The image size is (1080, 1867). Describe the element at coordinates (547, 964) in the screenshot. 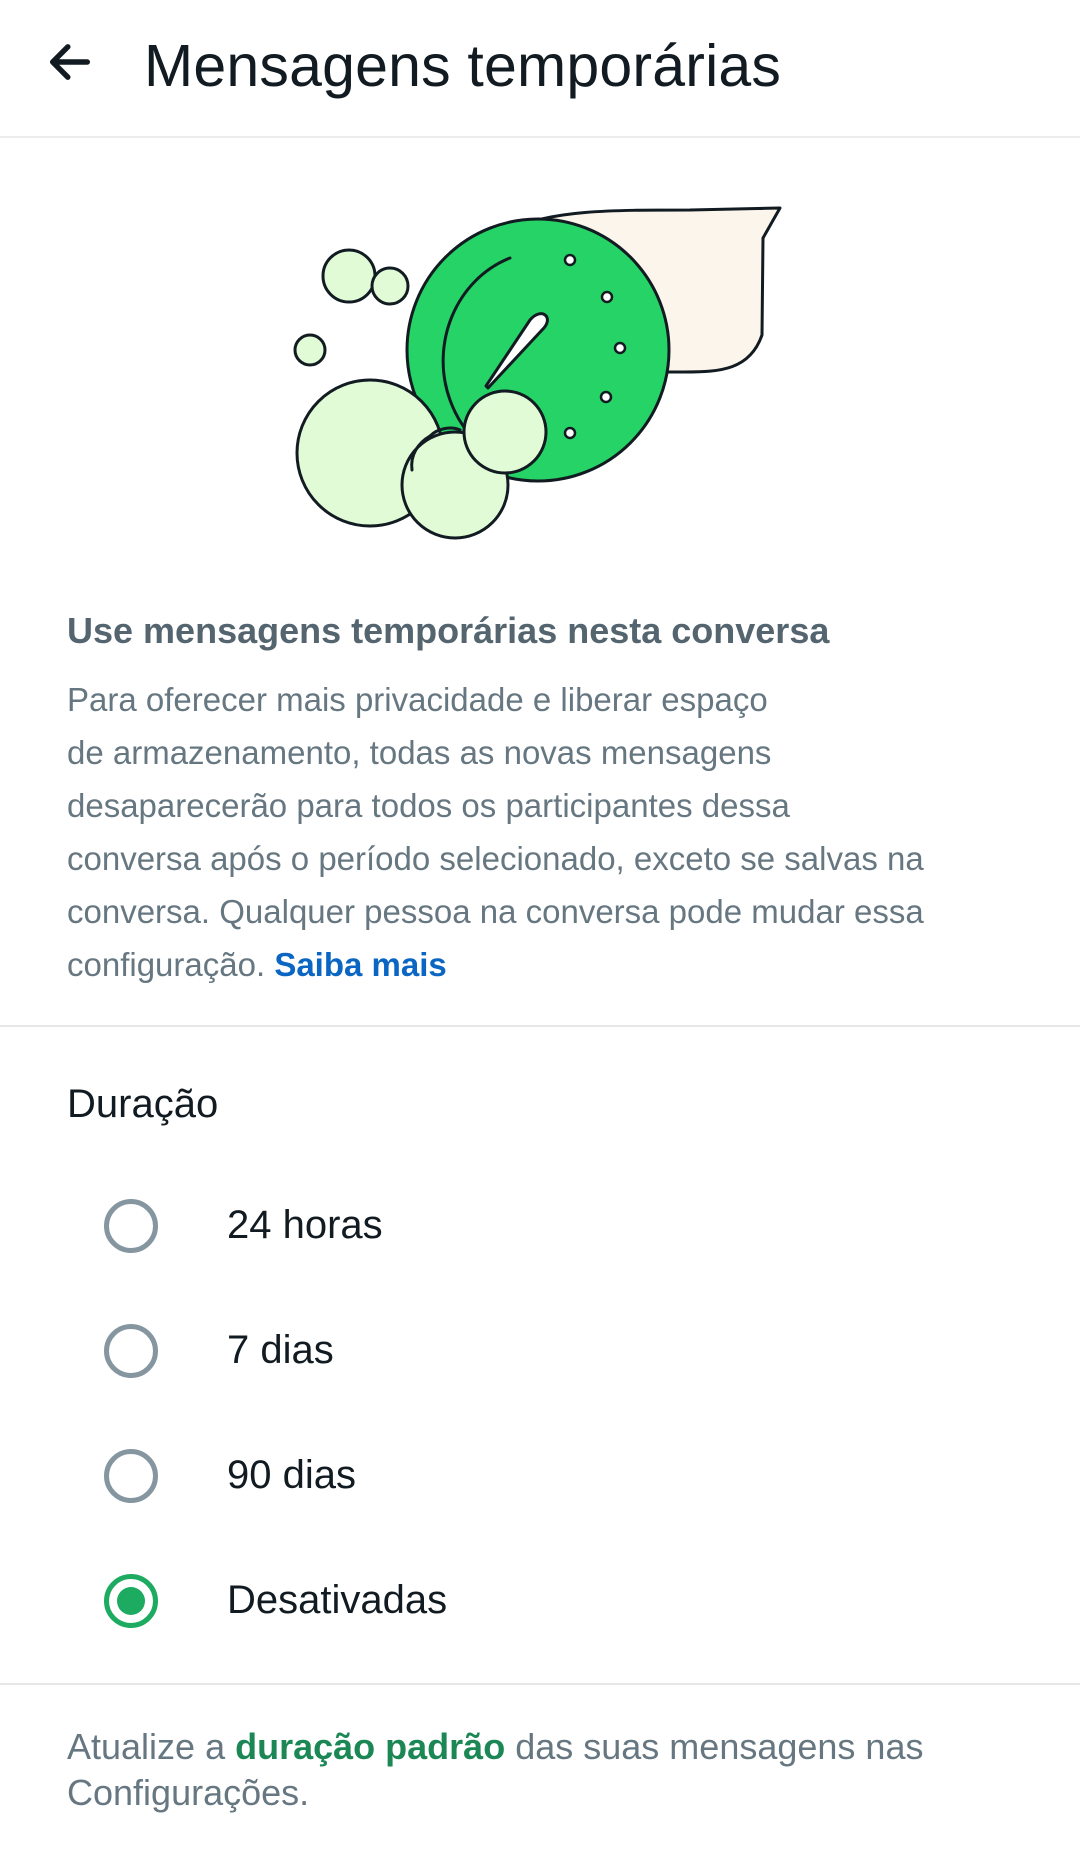

I see `info-line-last: configuração. Saiba mais` at that location.